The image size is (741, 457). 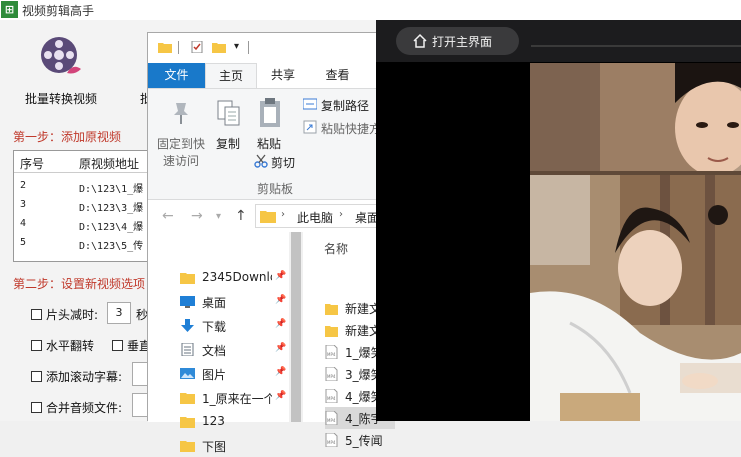 I want to click on app-logo-icon: ⊞, so click(x=9, y=9).